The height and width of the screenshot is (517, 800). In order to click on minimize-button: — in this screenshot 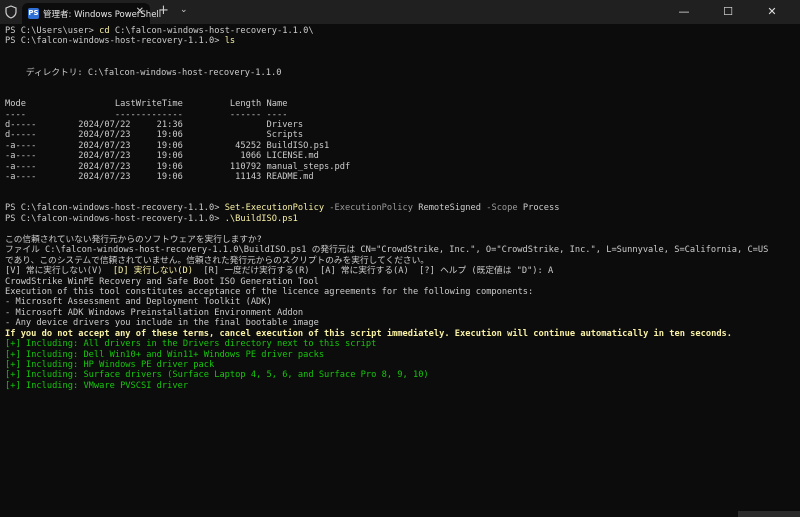, I will do `click(684, 12)`.